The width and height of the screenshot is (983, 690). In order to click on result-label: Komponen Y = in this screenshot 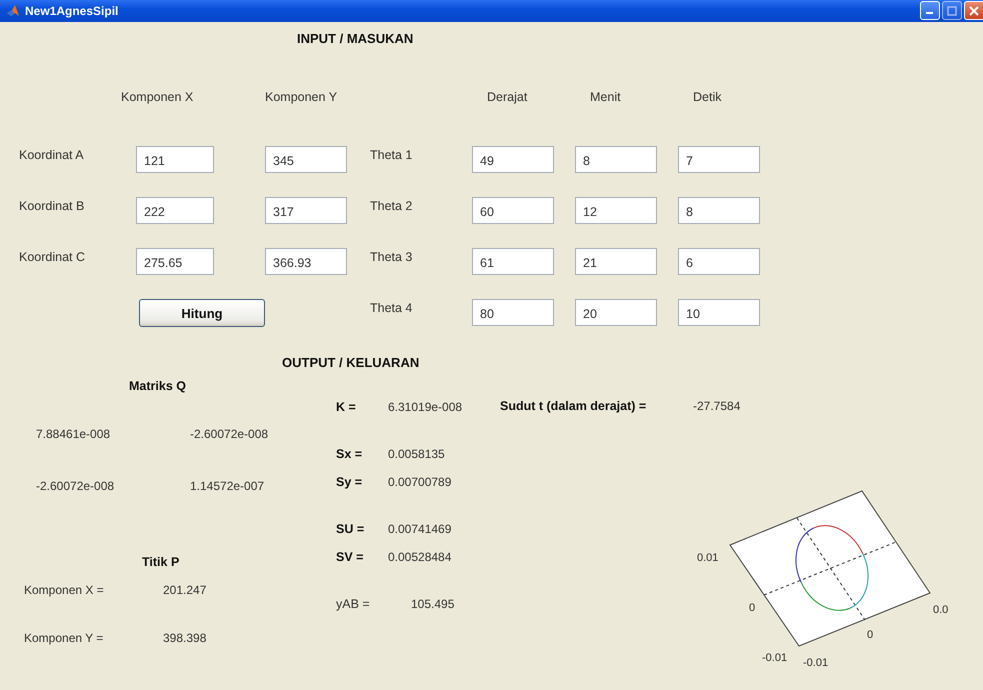, I will do `click(64, 638)`.